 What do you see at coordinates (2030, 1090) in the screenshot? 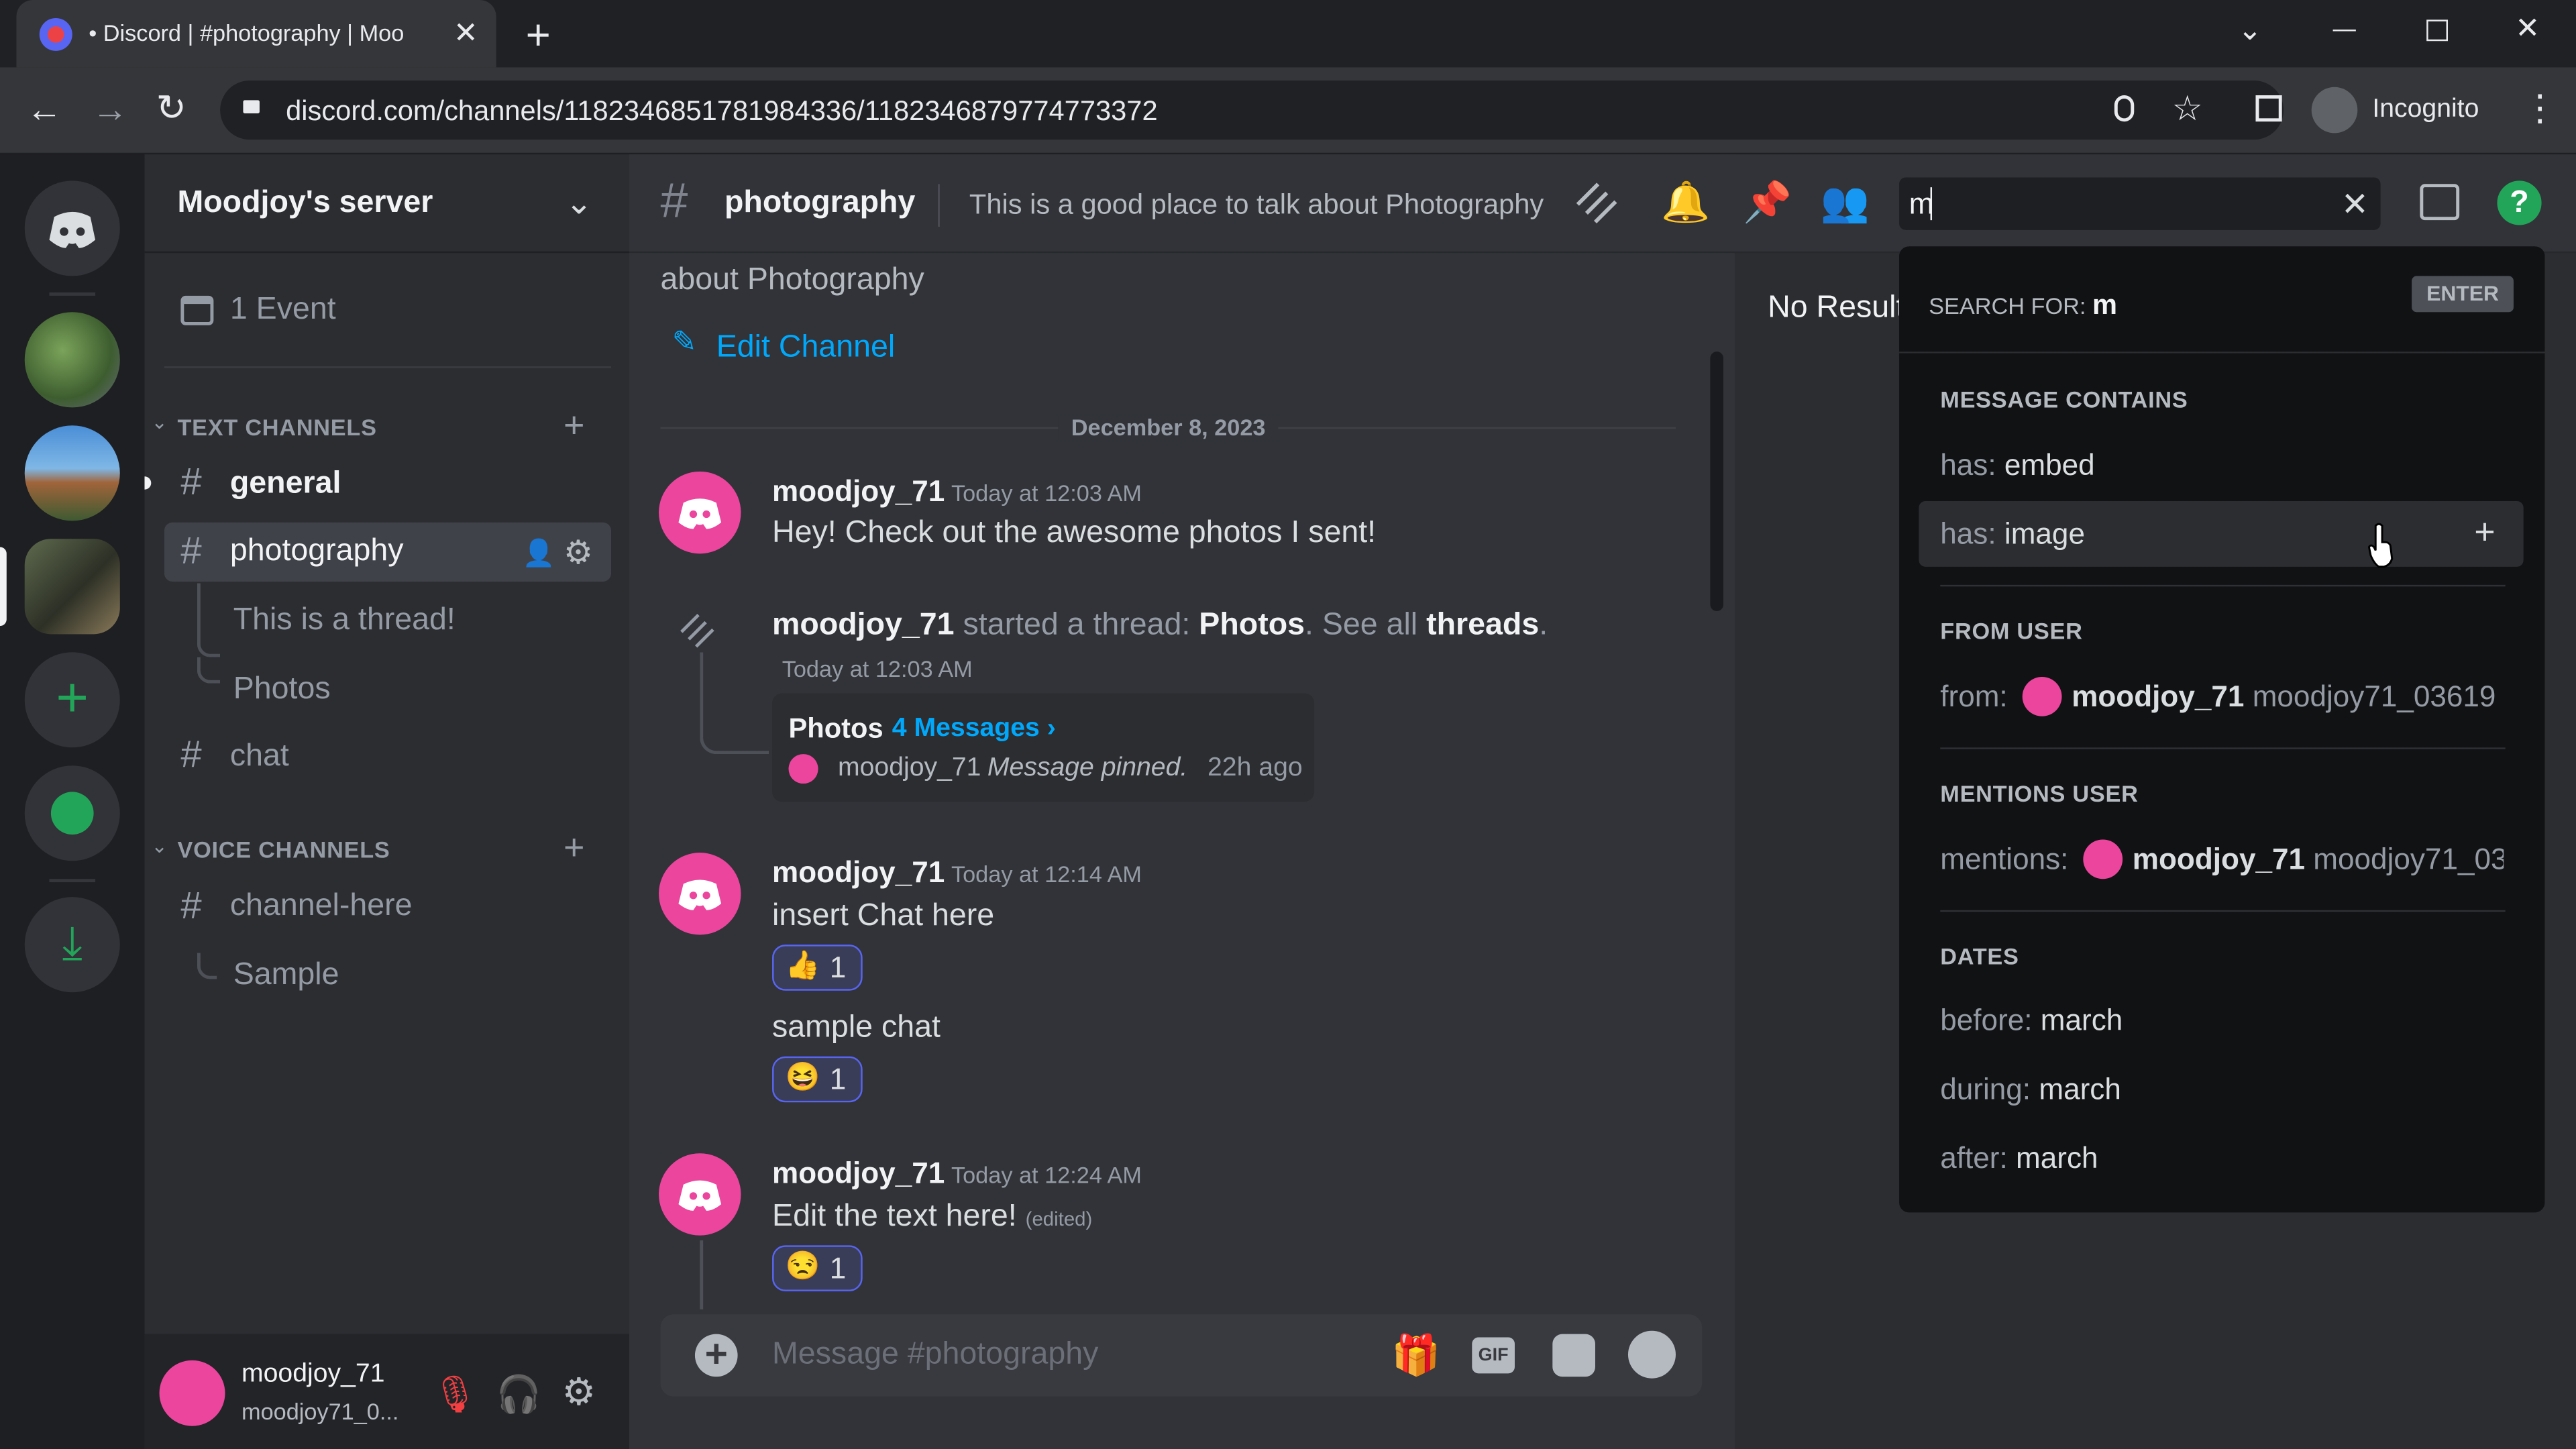
I see `option-during: during: march` at bounding box center [2030, 1090].